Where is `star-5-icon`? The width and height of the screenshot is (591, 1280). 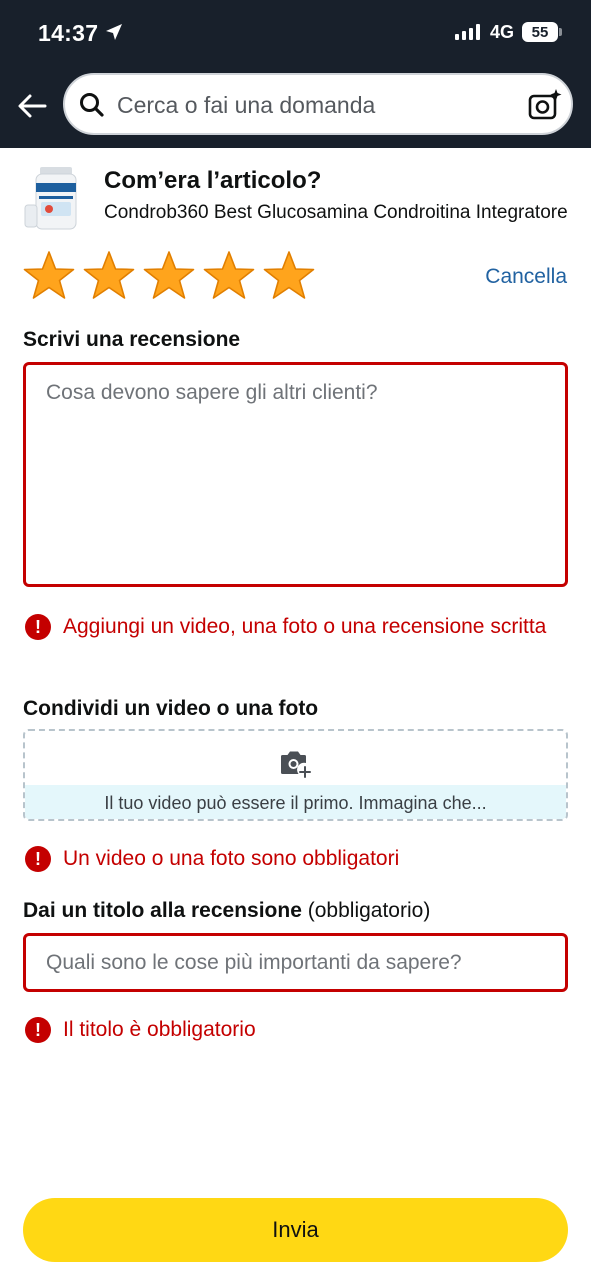
star-5-icon is located at coordinates (289, 277).